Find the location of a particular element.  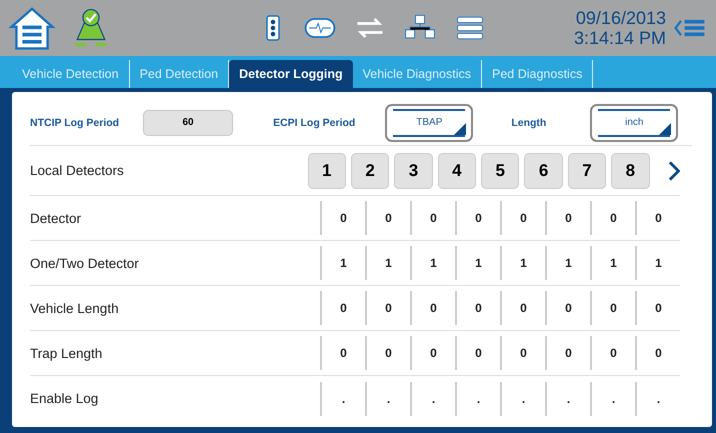

detector-number: 8 is located at coordinates (630, 170).